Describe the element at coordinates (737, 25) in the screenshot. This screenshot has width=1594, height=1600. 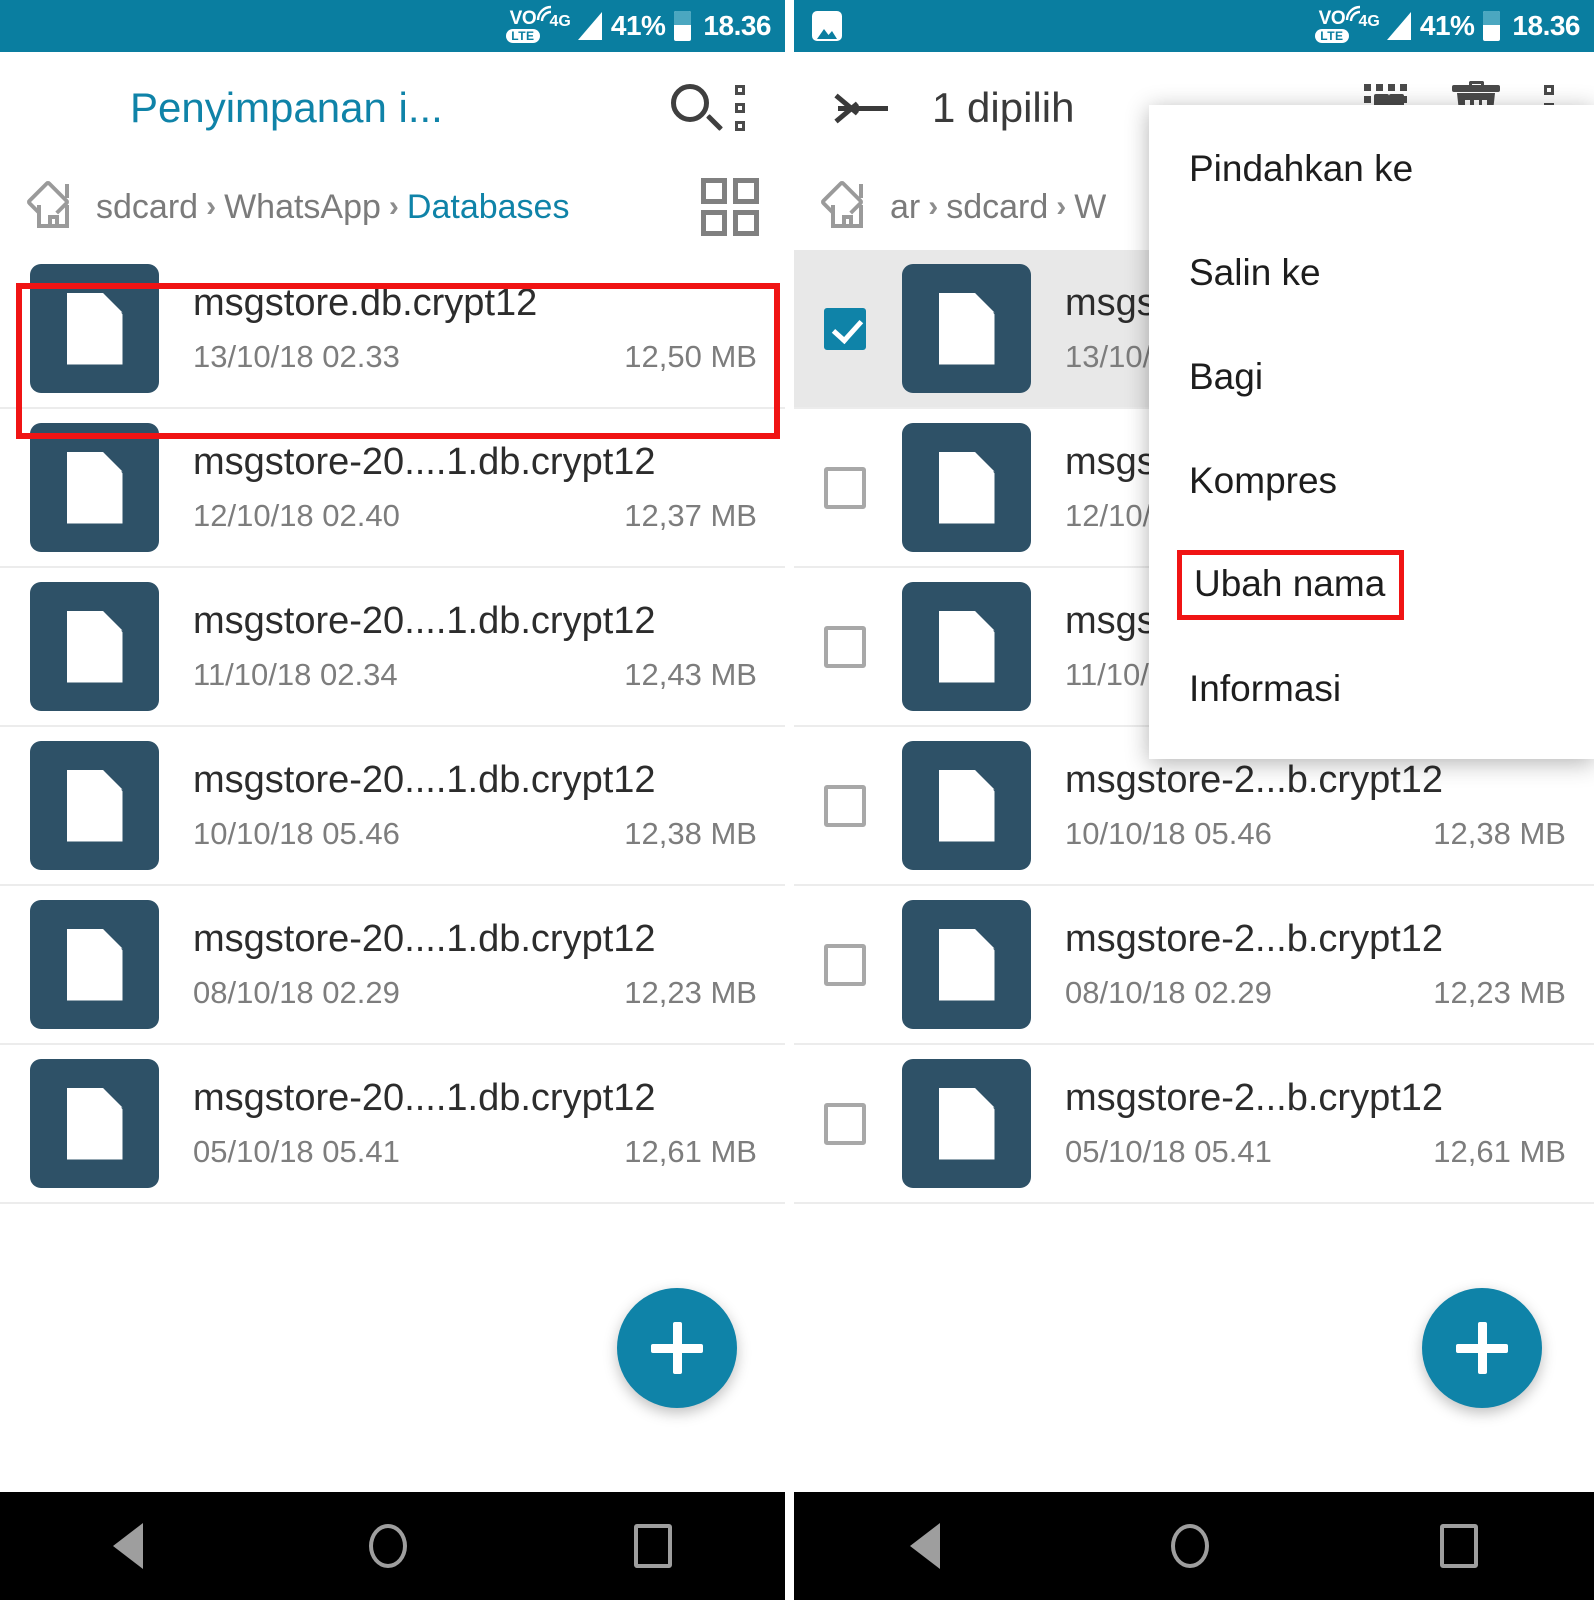
I see `clock-label: 18.36` at that location.